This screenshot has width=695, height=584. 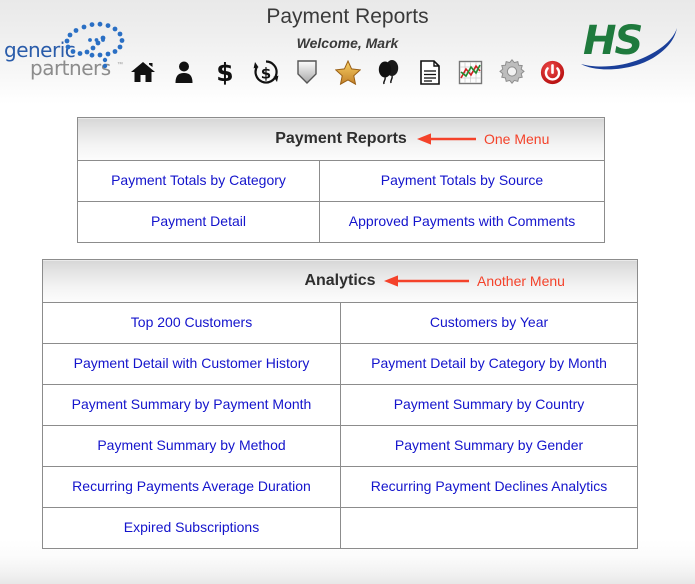 I want to click on menu-cell: Payment Detail with Customer History, so click(x=191, y=364).